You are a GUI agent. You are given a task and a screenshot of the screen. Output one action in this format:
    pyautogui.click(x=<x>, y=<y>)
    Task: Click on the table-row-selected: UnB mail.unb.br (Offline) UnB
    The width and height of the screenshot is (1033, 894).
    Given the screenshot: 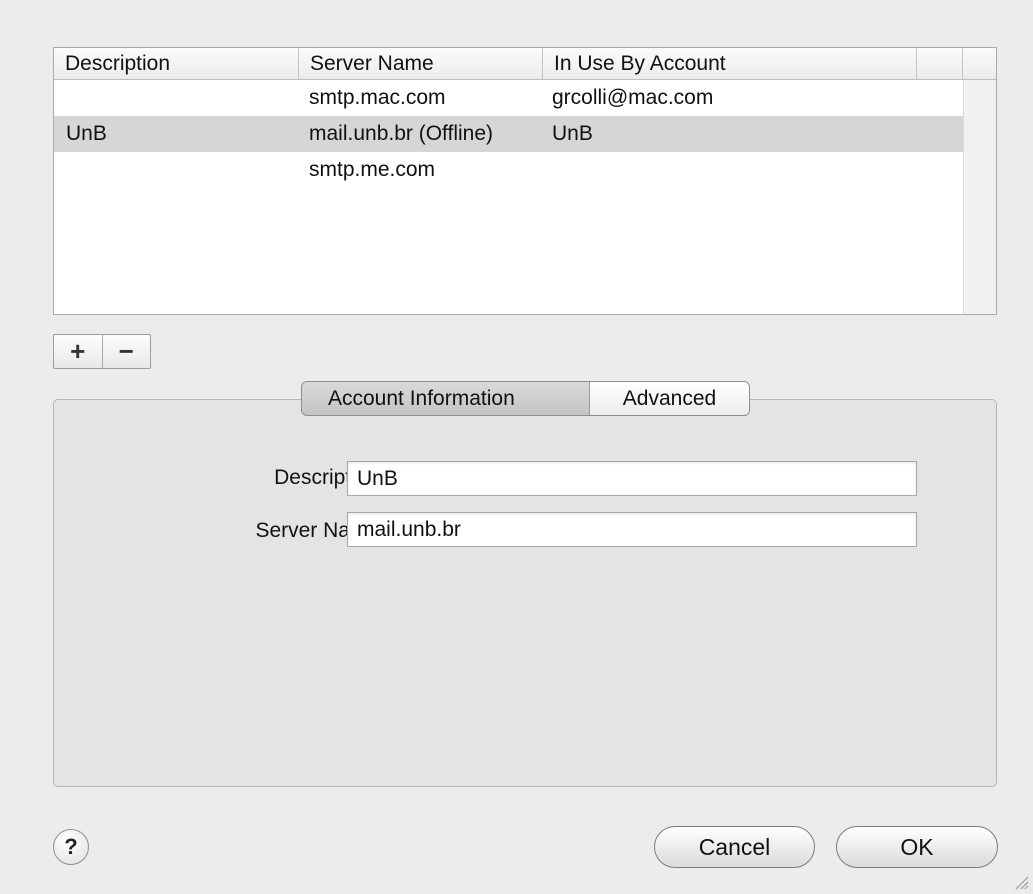 What is the action you would take?
    pyautogui.click(x=508, y=134)
    